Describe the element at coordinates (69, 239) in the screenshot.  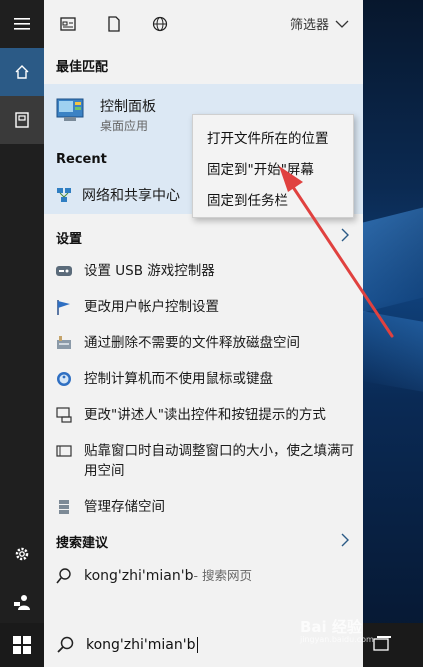
I see `settings-heading: 设置` at that location.